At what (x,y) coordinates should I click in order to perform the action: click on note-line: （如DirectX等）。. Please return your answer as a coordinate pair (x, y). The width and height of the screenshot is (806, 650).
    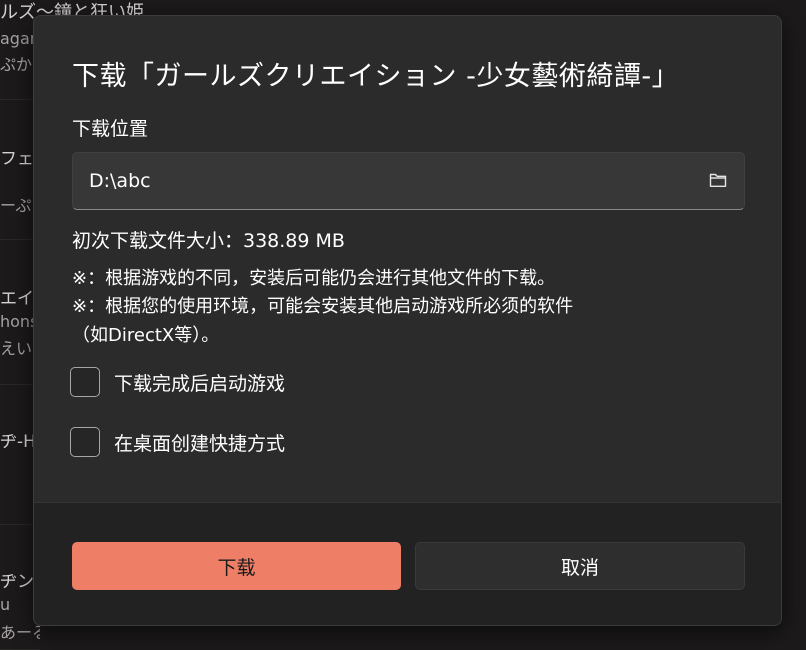
    Looking at the image, I should click on (146, 335).